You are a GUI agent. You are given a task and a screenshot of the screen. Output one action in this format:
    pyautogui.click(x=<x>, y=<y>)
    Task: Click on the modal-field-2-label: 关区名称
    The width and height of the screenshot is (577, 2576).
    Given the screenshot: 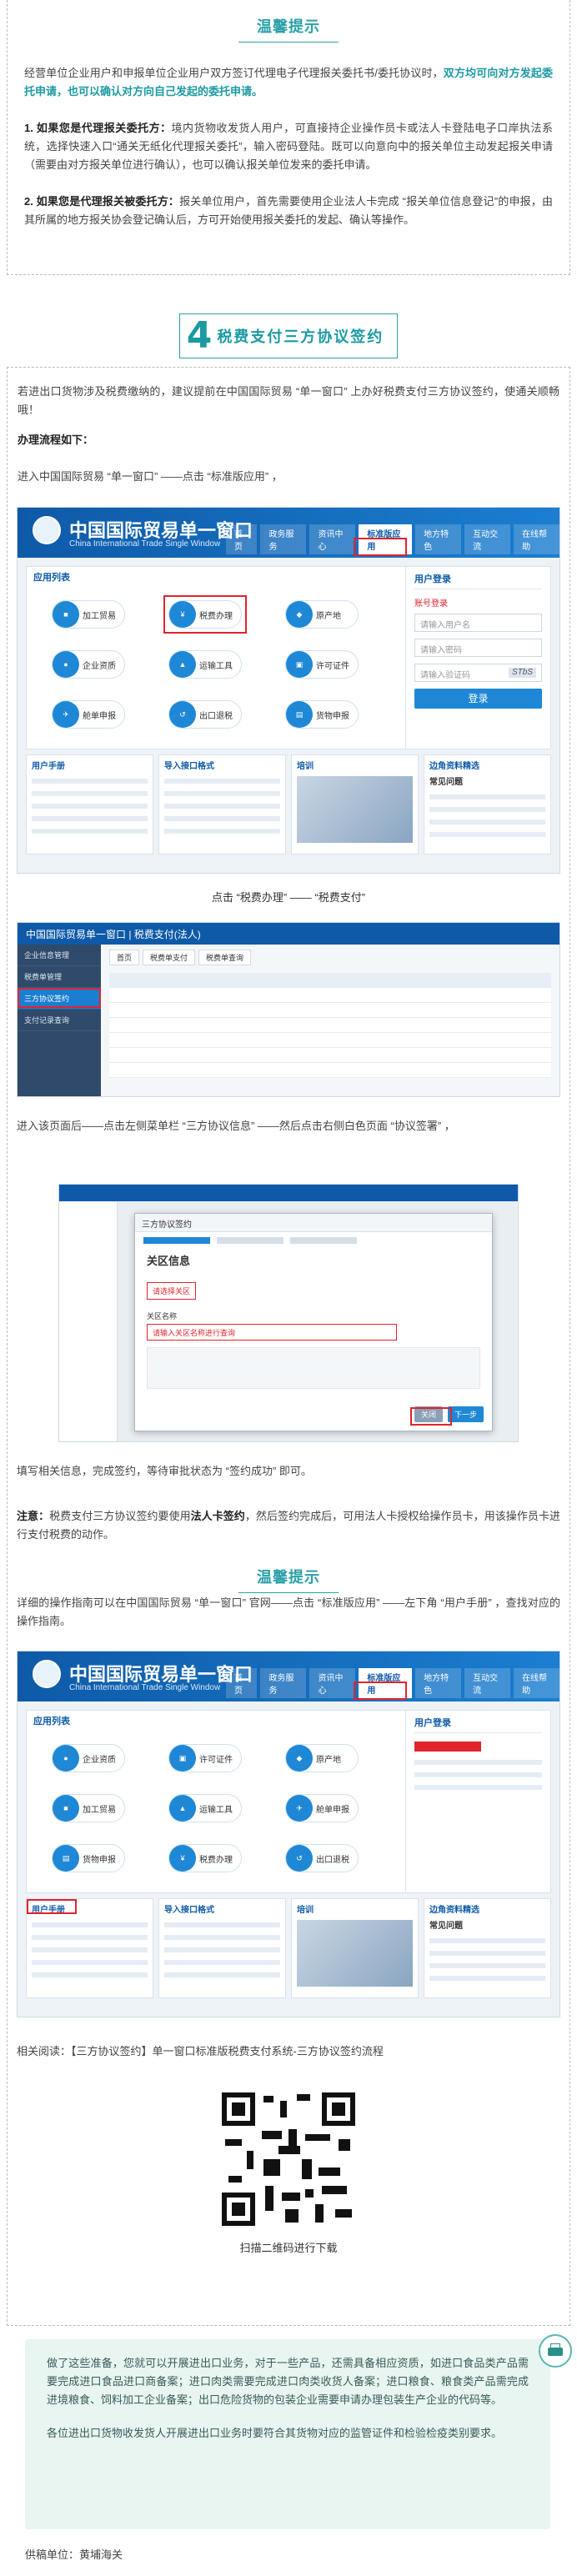 What is the action you would take?
    pyautogui.click(x=163, y=1316)
    